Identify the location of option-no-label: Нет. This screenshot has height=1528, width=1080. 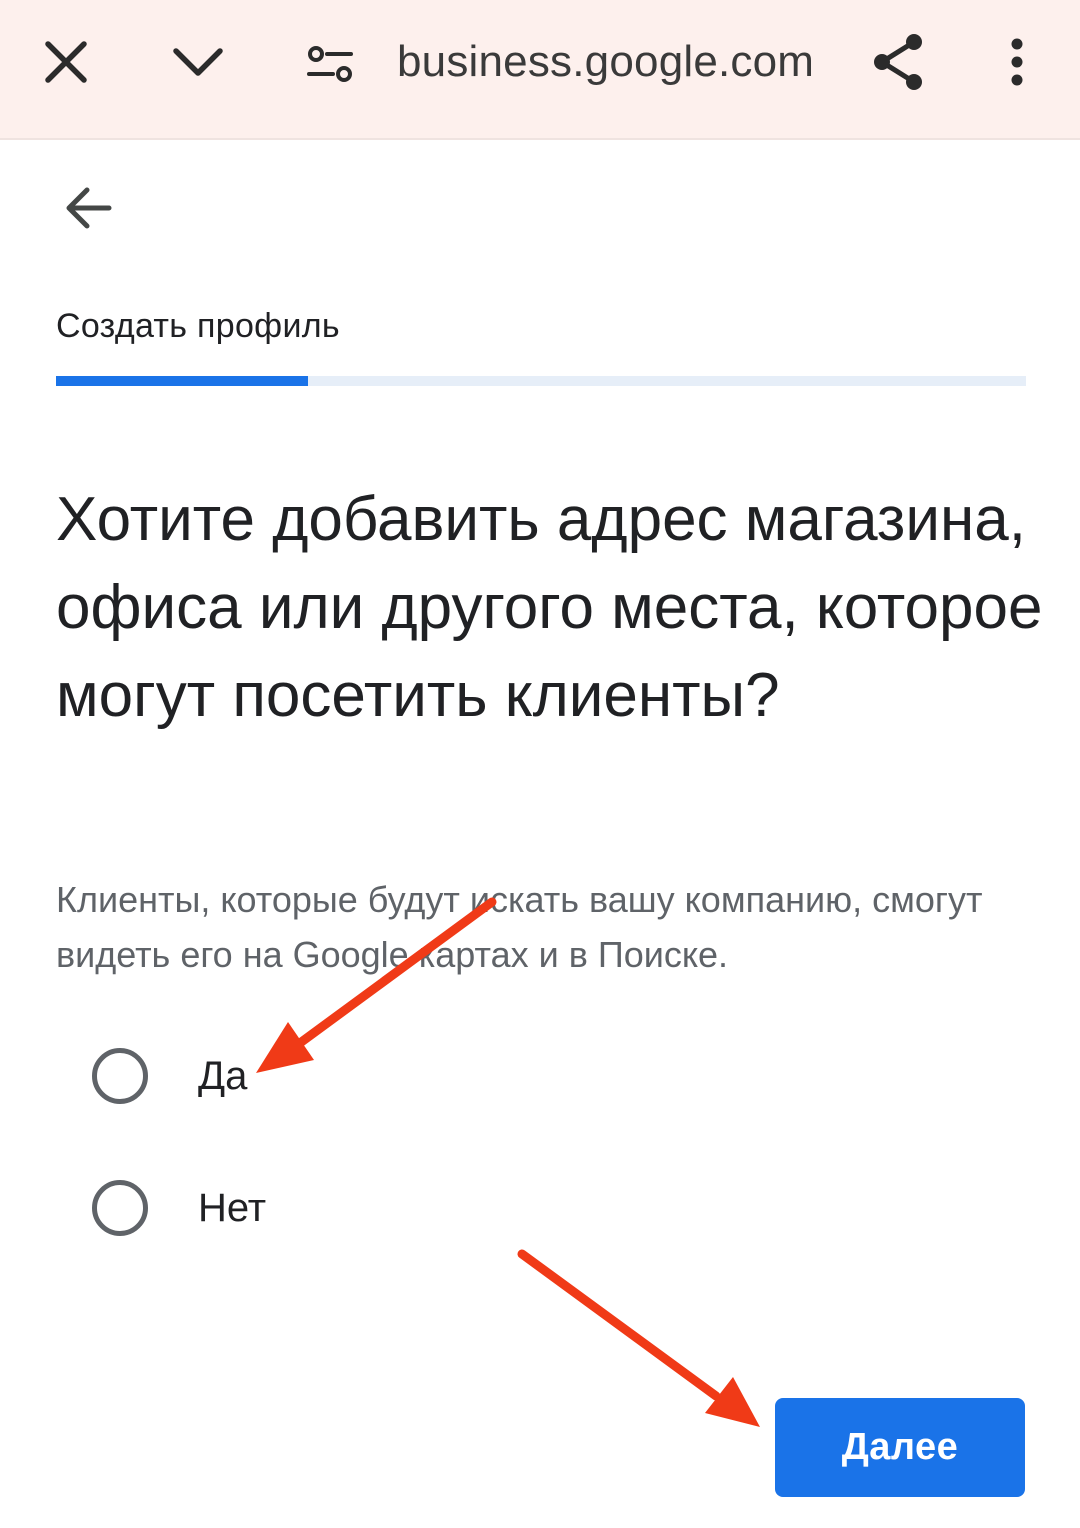
(232, 1208).